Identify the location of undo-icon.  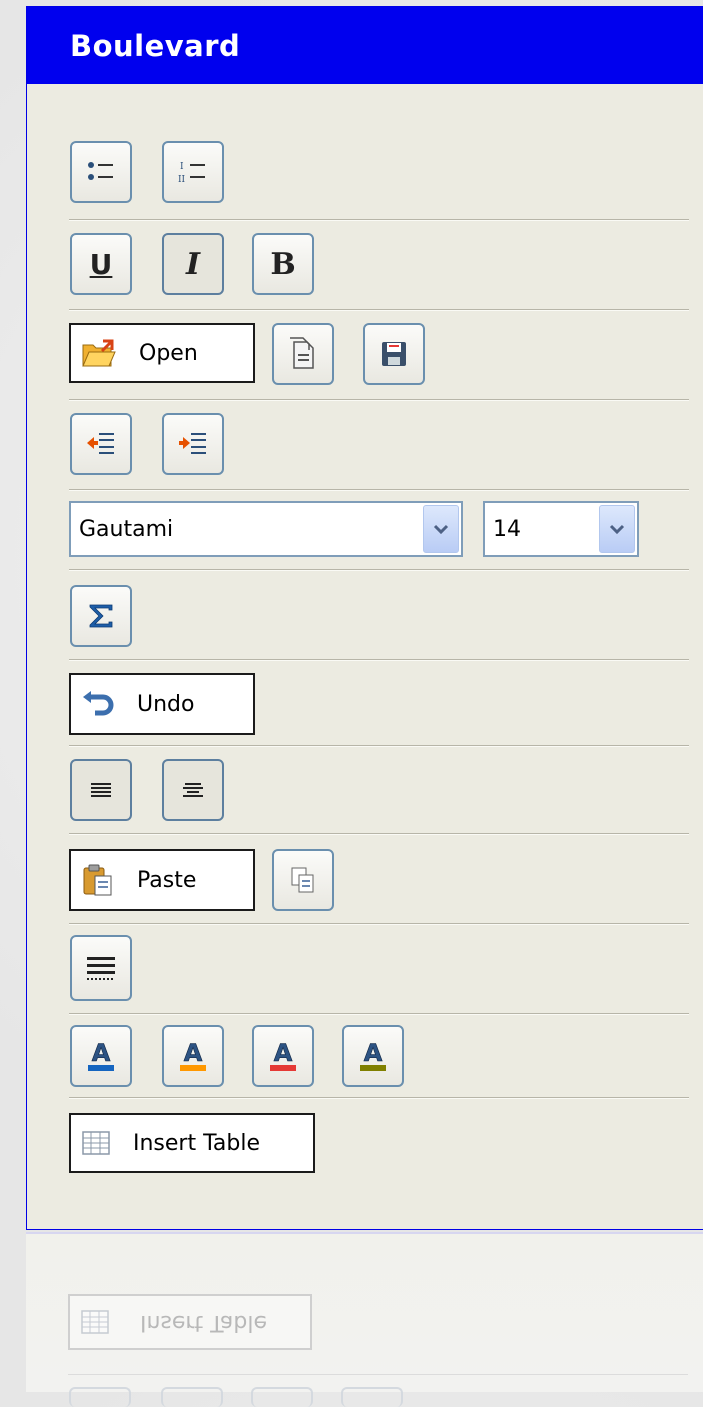
(98, 704).